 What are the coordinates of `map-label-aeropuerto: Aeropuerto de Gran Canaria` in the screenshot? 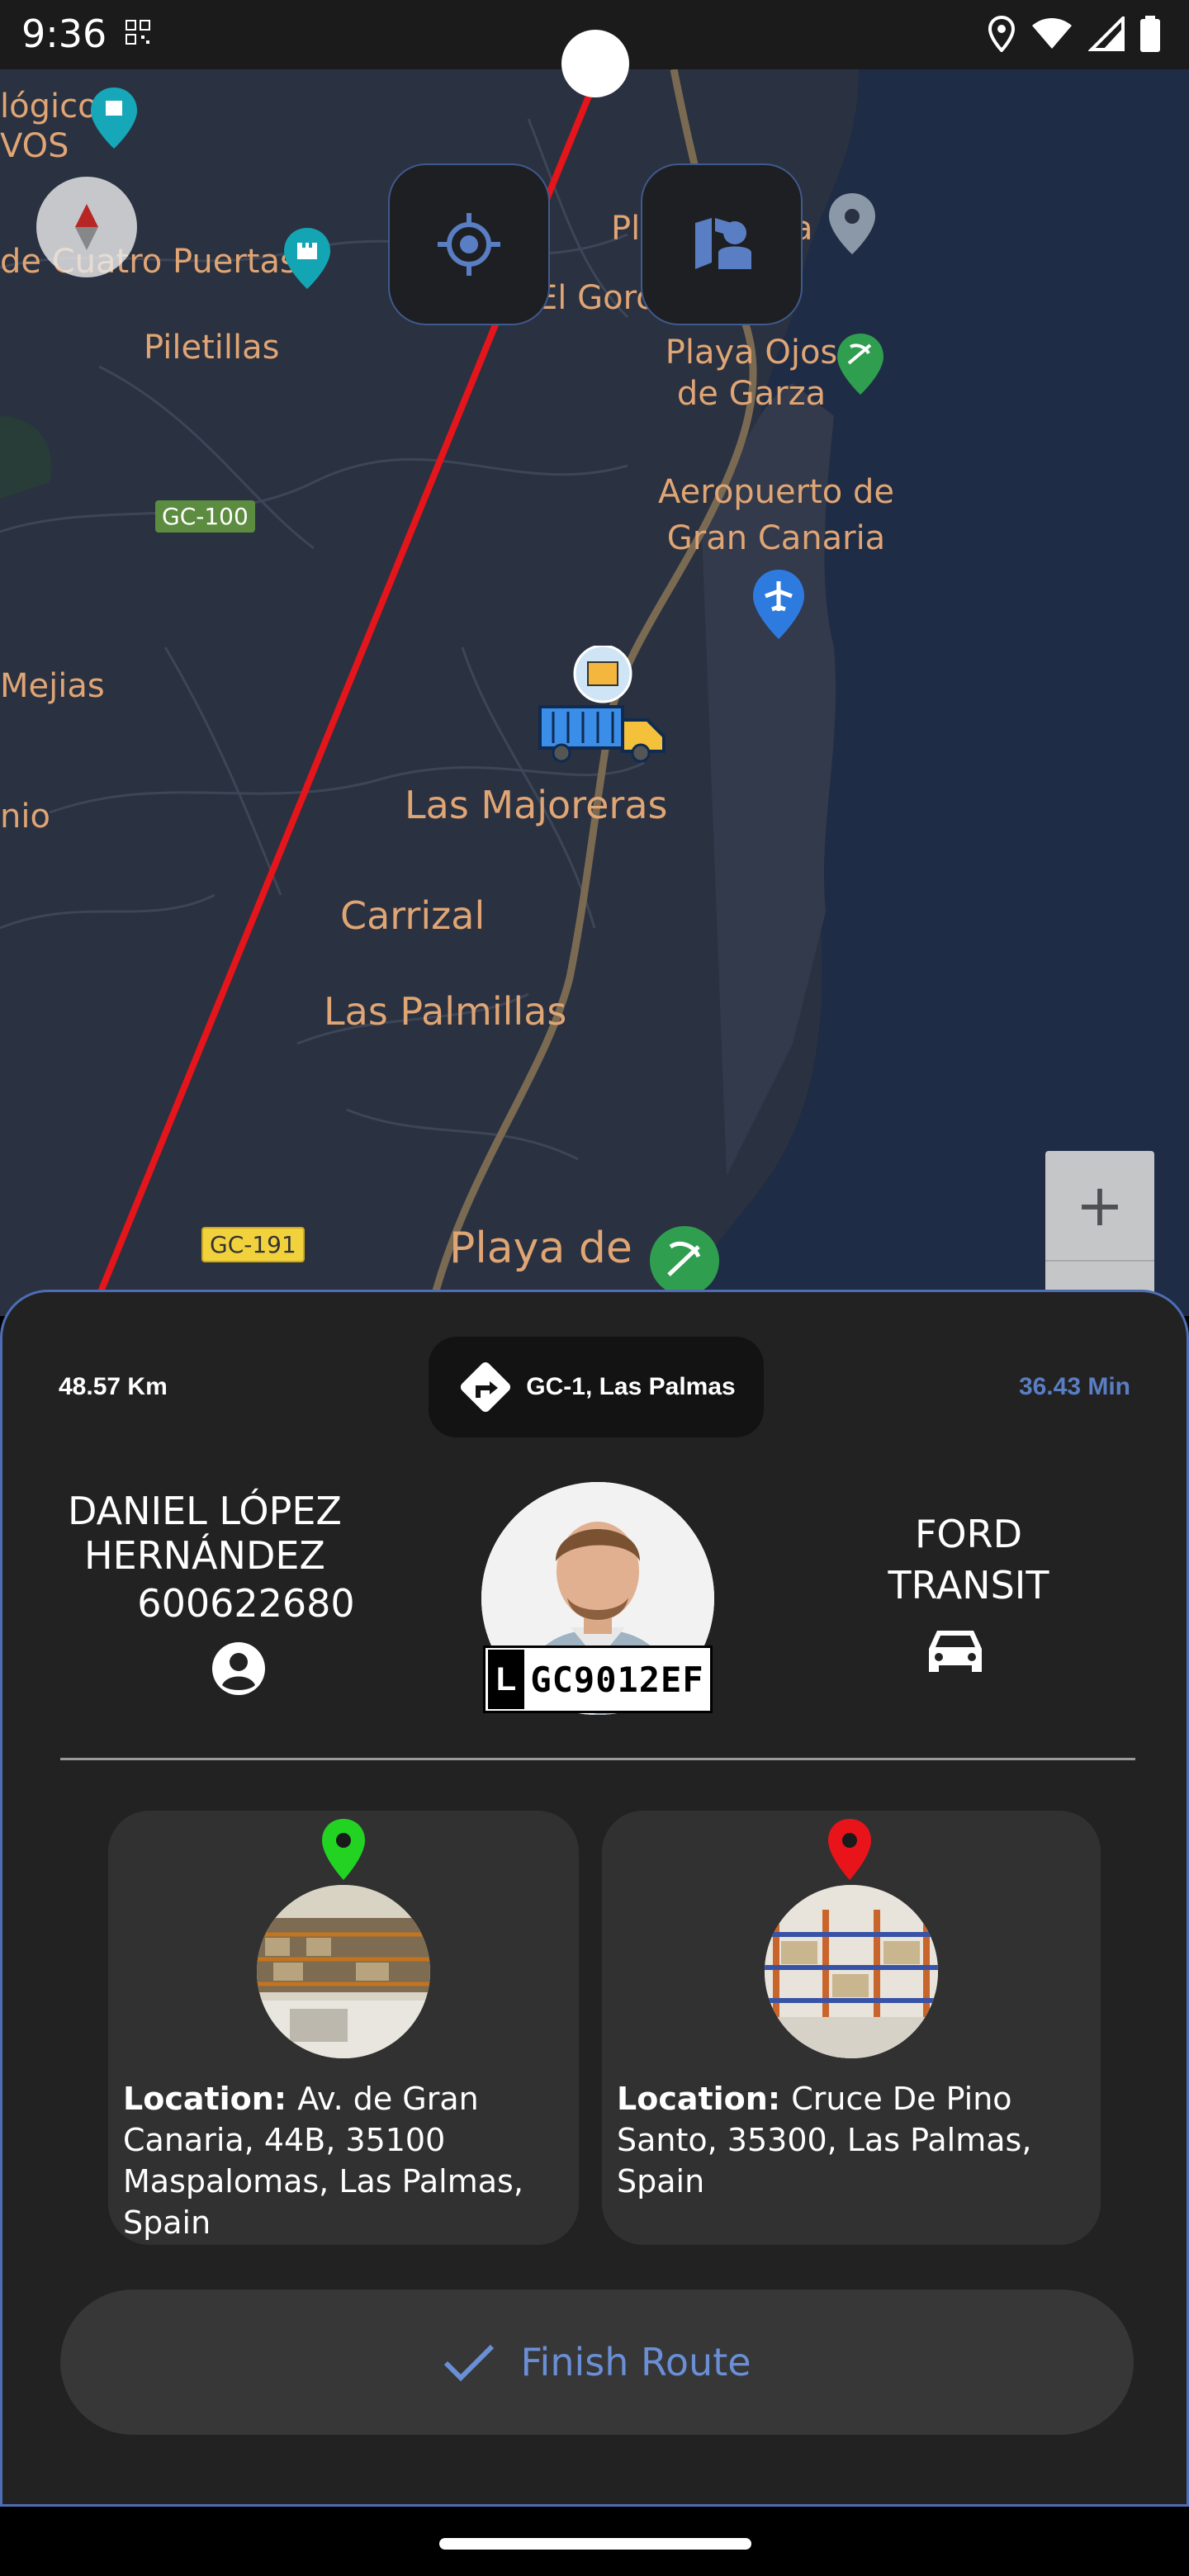 It's located at (776, 515).